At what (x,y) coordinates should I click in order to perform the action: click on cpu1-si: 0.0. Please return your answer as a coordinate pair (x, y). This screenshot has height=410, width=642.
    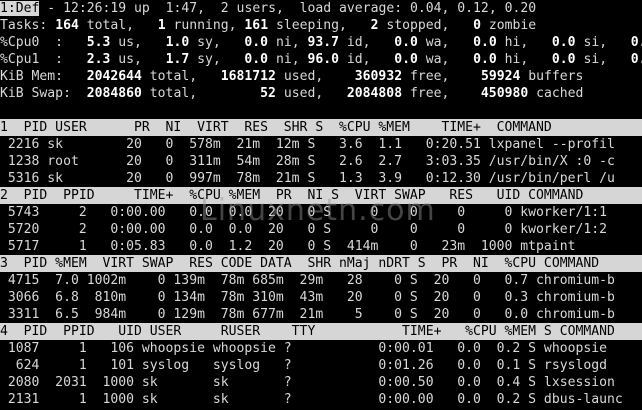
    Looking at the image, I should click on (563, 59).